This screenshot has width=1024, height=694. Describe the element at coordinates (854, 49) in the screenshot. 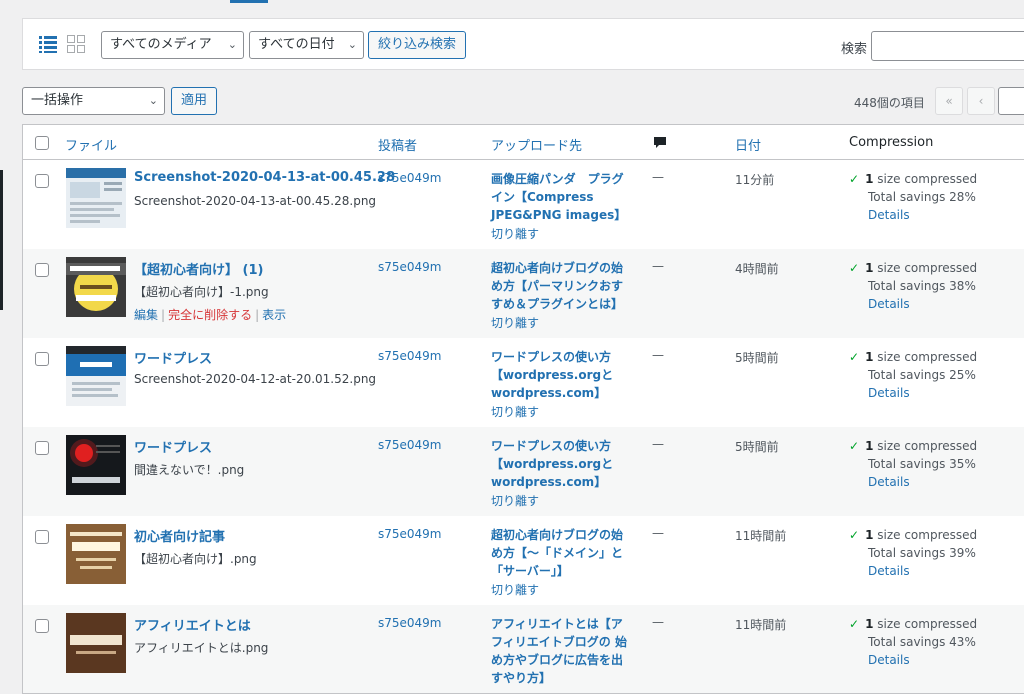

I see `search-label: 検索` at that location.